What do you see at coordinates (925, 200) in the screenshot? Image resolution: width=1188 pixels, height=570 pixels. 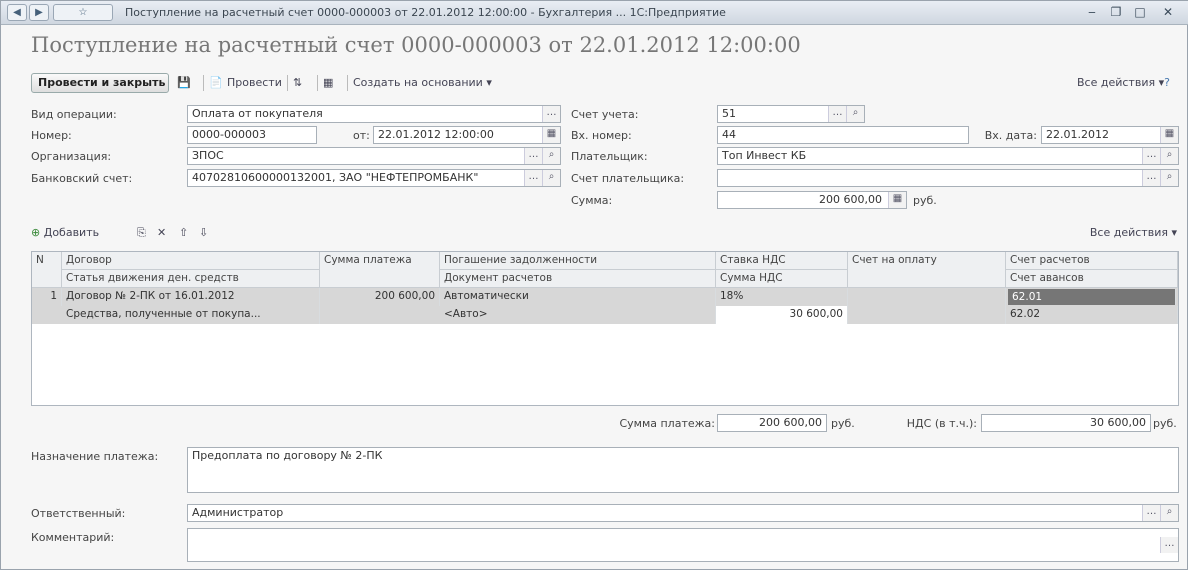 I see `sum-currency-label: руб.` at bounding box center [925, 200].